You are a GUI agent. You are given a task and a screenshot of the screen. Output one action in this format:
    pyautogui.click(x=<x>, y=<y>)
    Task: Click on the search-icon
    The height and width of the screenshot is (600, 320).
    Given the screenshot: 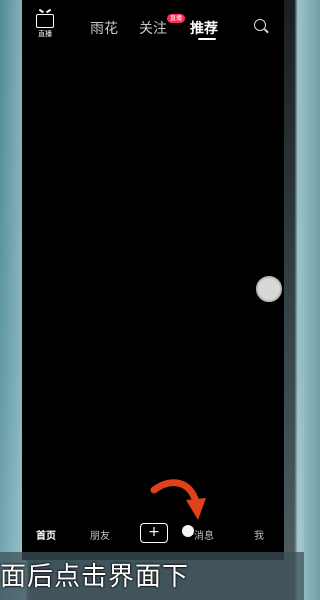 What is the action you would take?
    pyautogui.click(x=261, y=26)
    